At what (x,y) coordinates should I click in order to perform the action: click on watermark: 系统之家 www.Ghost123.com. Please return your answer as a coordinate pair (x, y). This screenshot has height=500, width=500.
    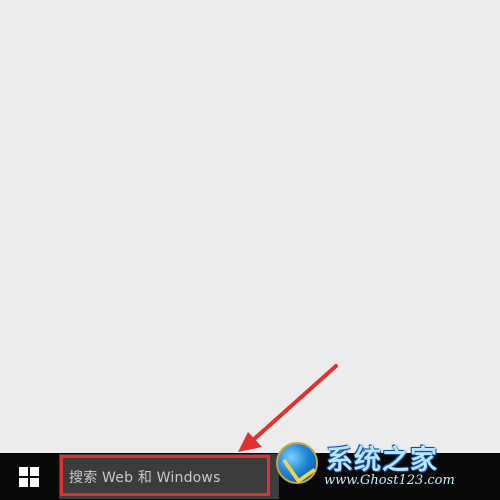
    Looking at the image, I should click on (385, 465).